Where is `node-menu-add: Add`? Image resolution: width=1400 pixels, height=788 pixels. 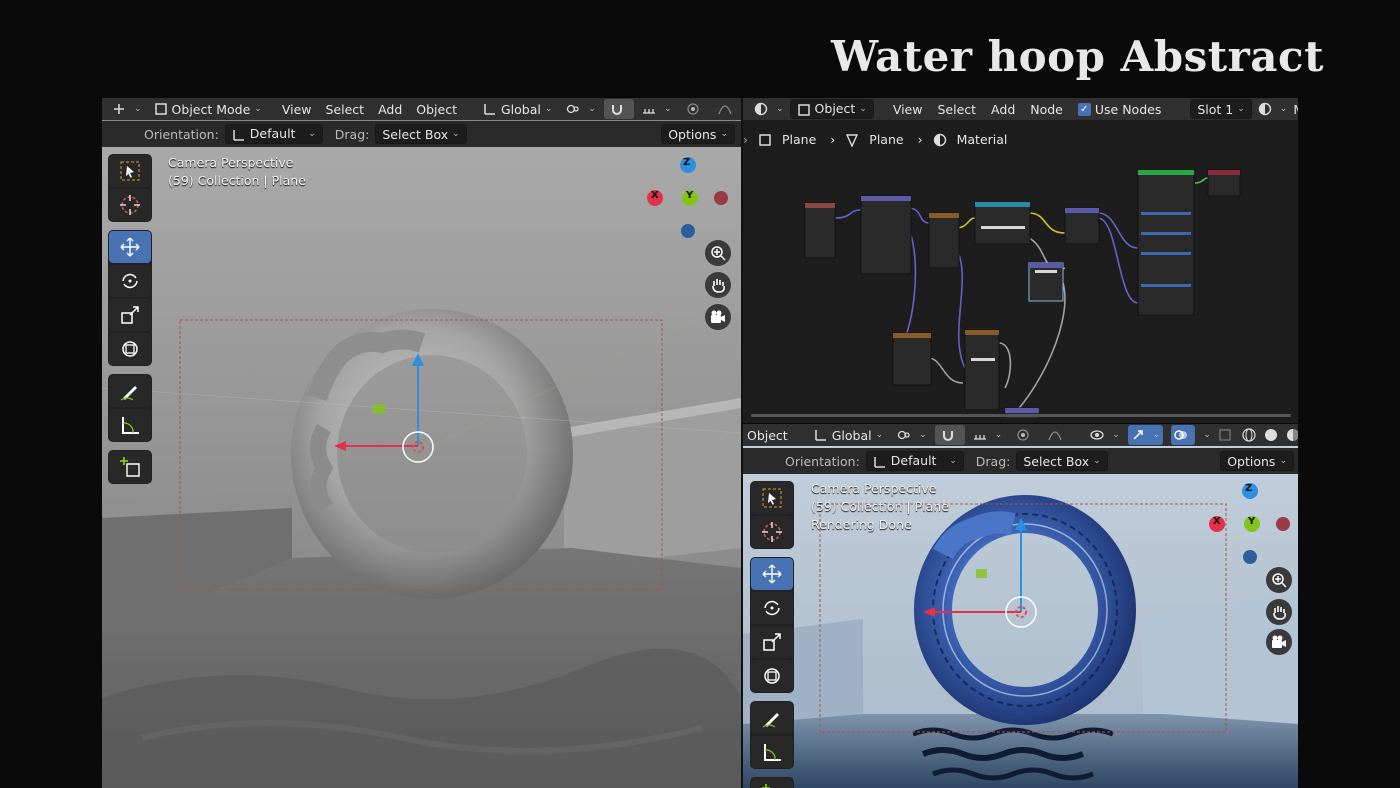 node-menu-add: Add is located at coordinates (1003, 109).